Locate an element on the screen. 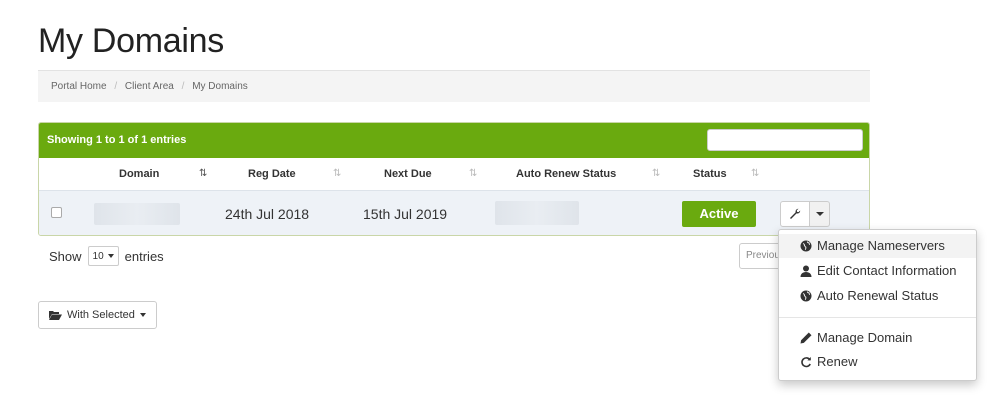 Image resolution: width=990 pixels, height=411 pixels. table-search-input is located at coordinates (785, 140).